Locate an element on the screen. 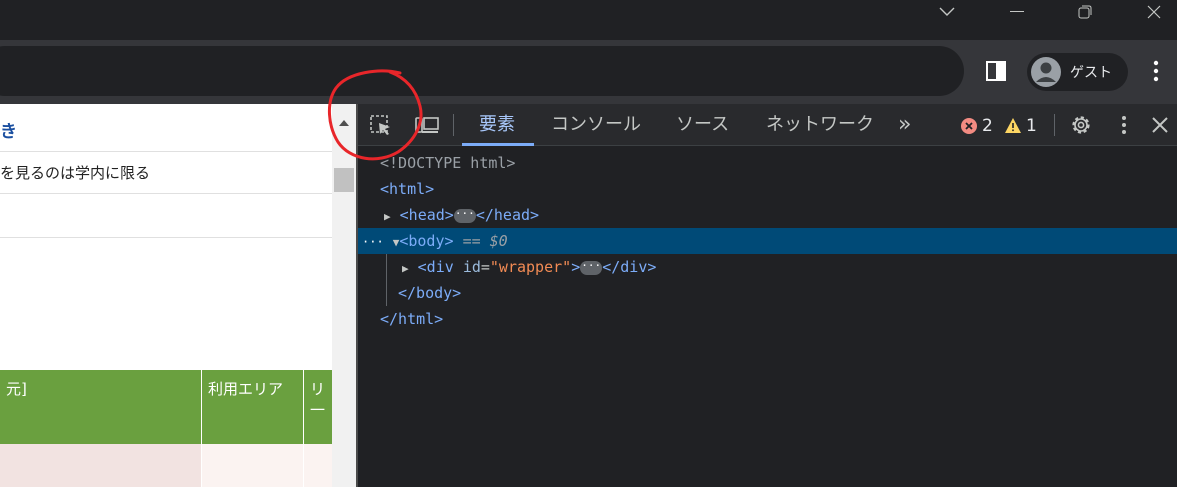  dom-node-doctype: <!DOCTYPE html> is located at coordinates (767, 163).